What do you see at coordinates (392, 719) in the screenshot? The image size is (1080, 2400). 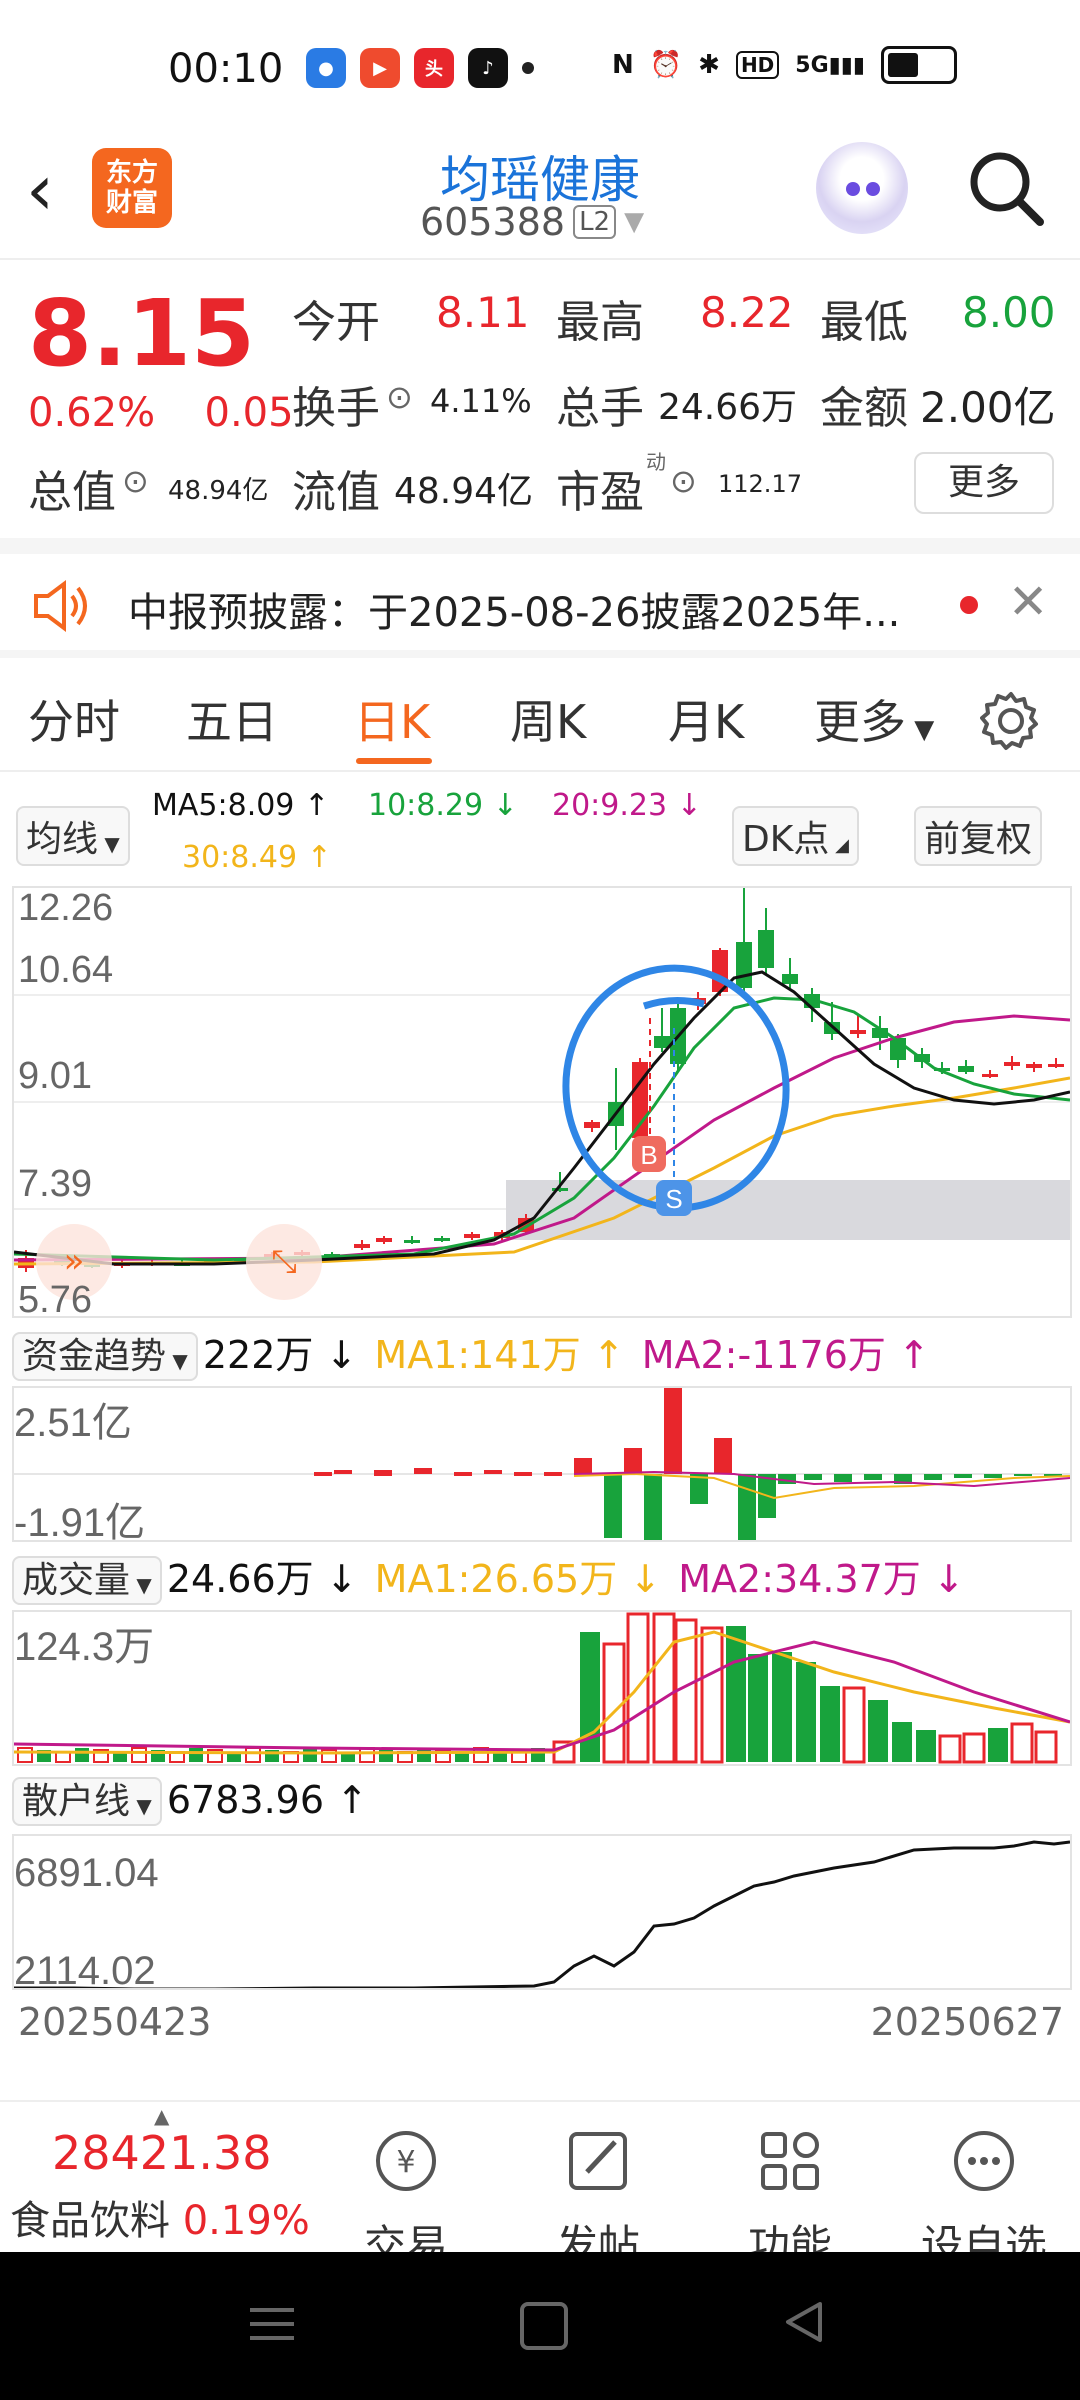 I see `tab-daily-k: 日K` at bounding box center [392, 719].